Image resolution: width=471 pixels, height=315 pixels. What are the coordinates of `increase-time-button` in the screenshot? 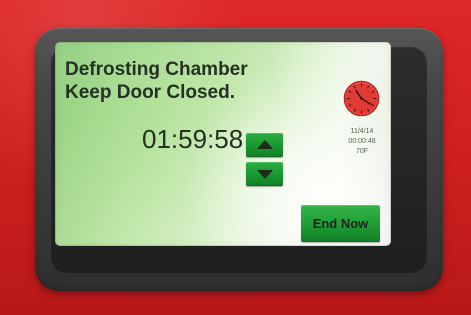 It's located at (264, 145).